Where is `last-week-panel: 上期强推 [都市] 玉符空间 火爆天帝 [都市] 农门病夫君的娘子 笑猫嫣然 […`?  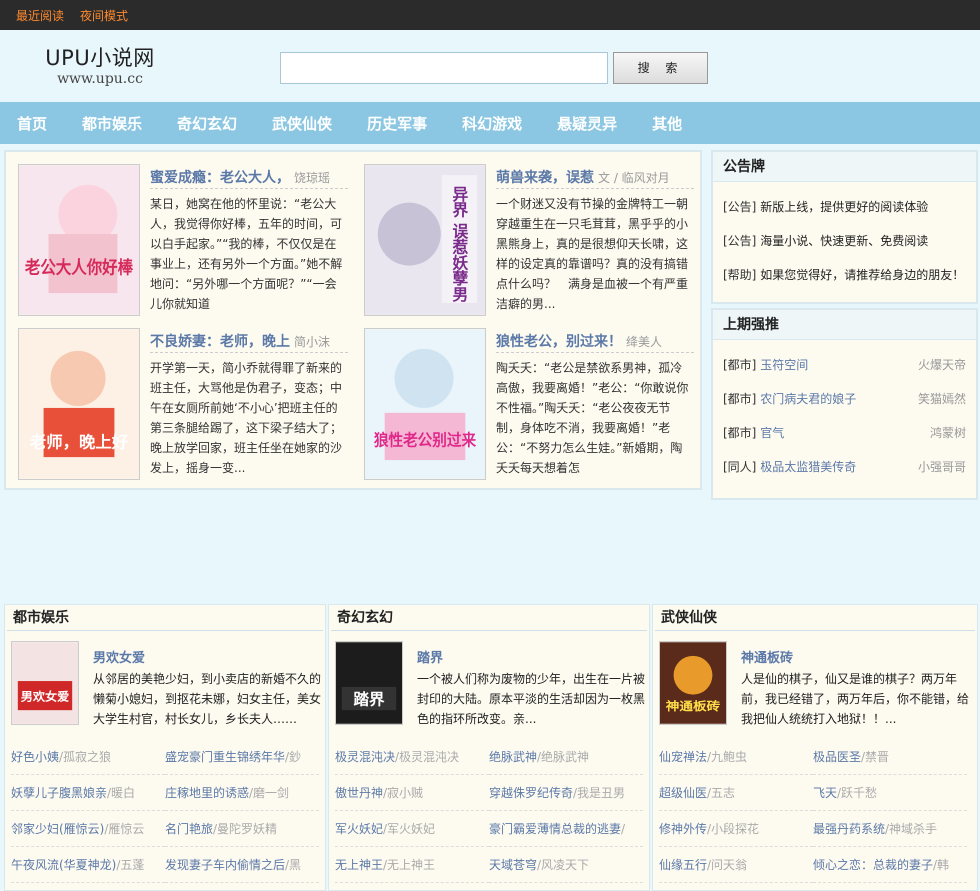 last-week-panel: 上期强推 [都市] 玉符空间 火爆天帝 [都市] 农门病夫君的娘子 笑猫嫣然 [… is located at coordinates (844, 404).